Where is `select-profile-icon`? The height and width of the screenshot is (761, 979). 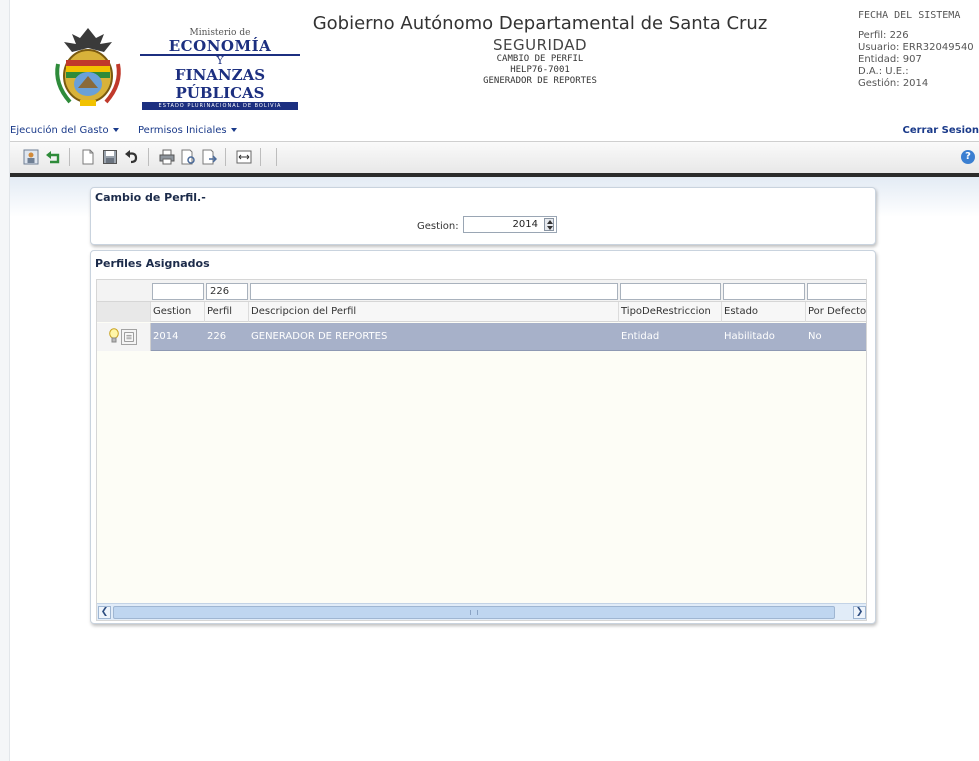
select-profile-icon is located at coordinates (129, 337).